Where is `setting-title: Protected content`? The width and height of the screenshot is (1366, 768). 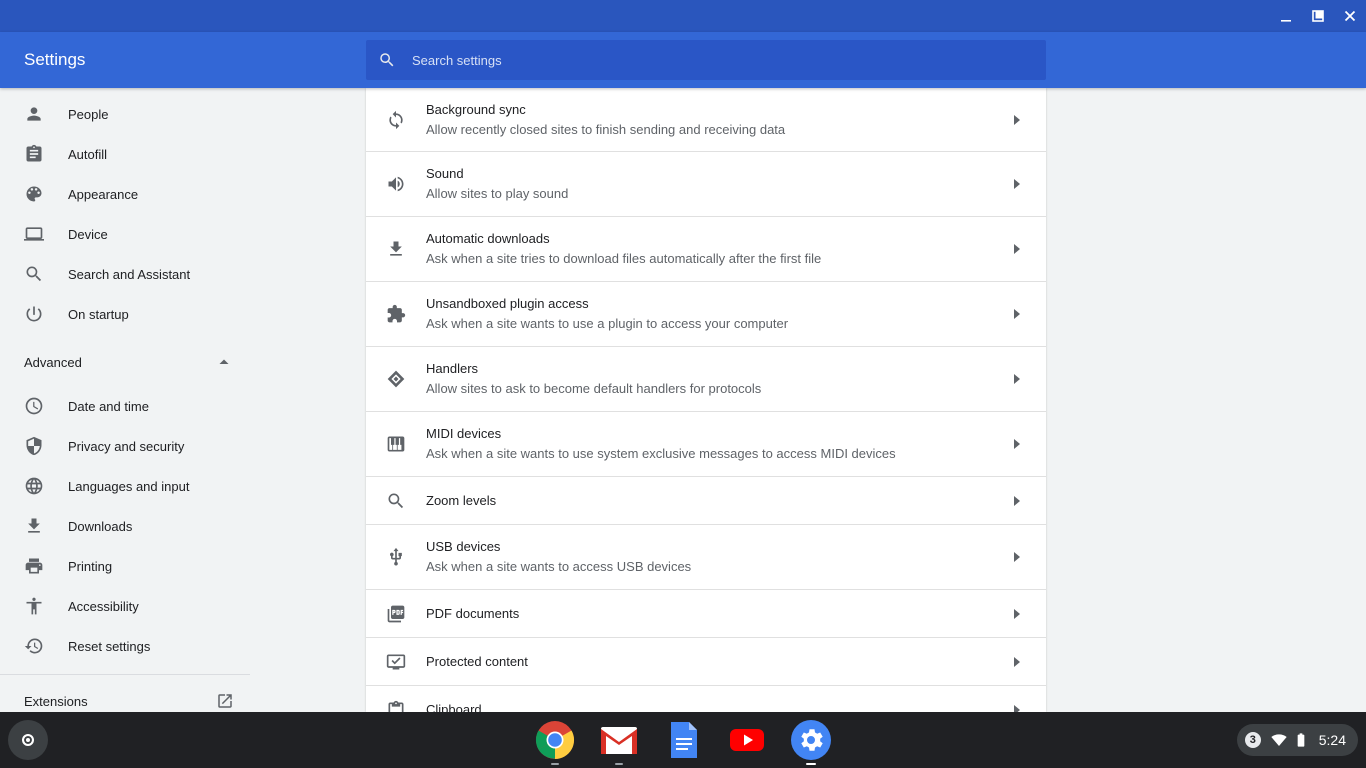
setting-title: Protected content is located at coordinates (477, 661).